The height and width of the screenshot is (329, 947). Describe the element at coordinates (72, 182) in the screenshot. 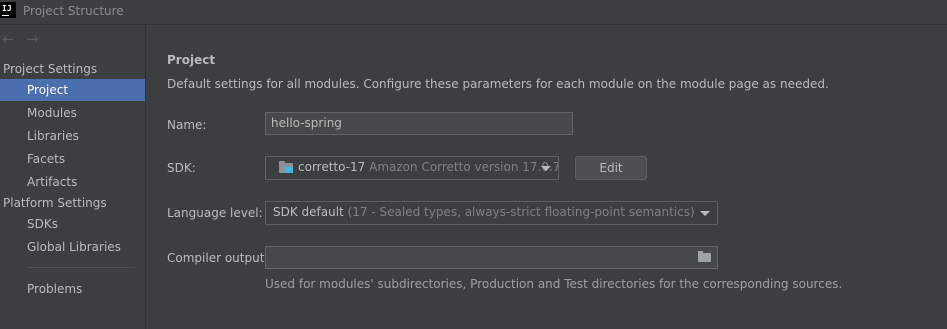

I see `sidebar-item-artifacts: Artifacts` at that location.